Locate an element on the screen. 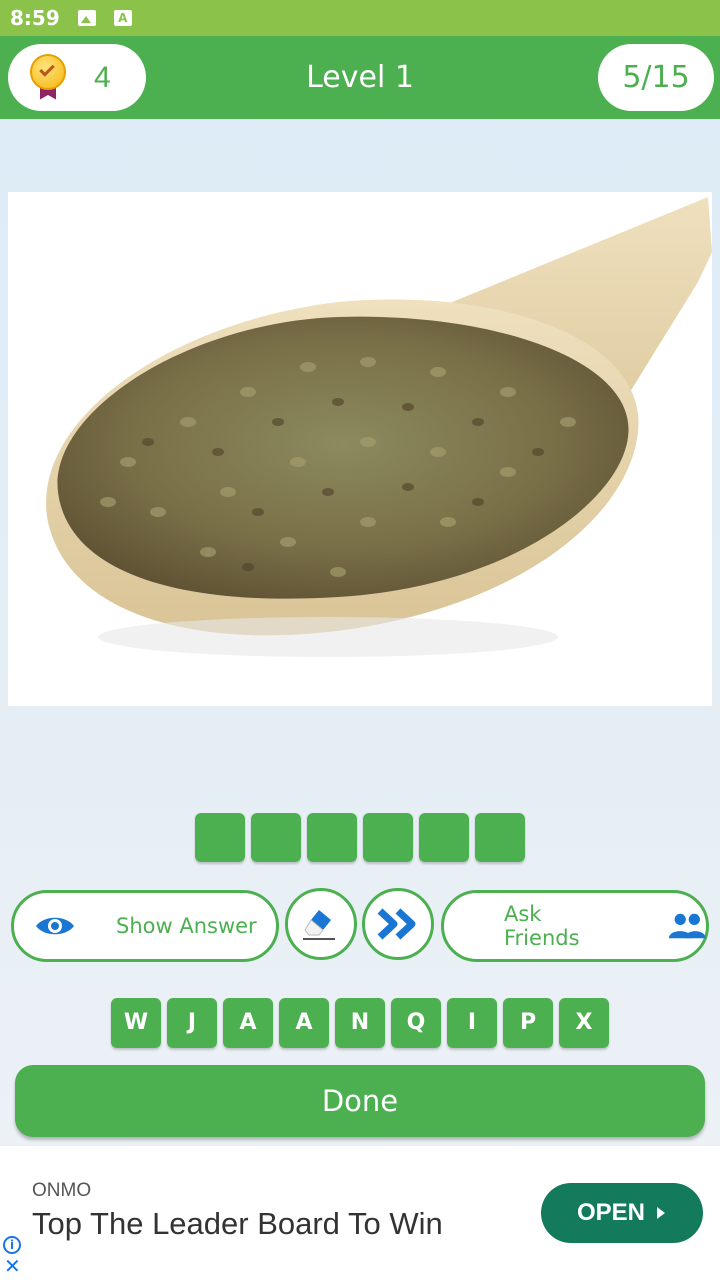 The image size is (720, 1280). status-bar: 8:59 A is located at coordinates (360, 18).